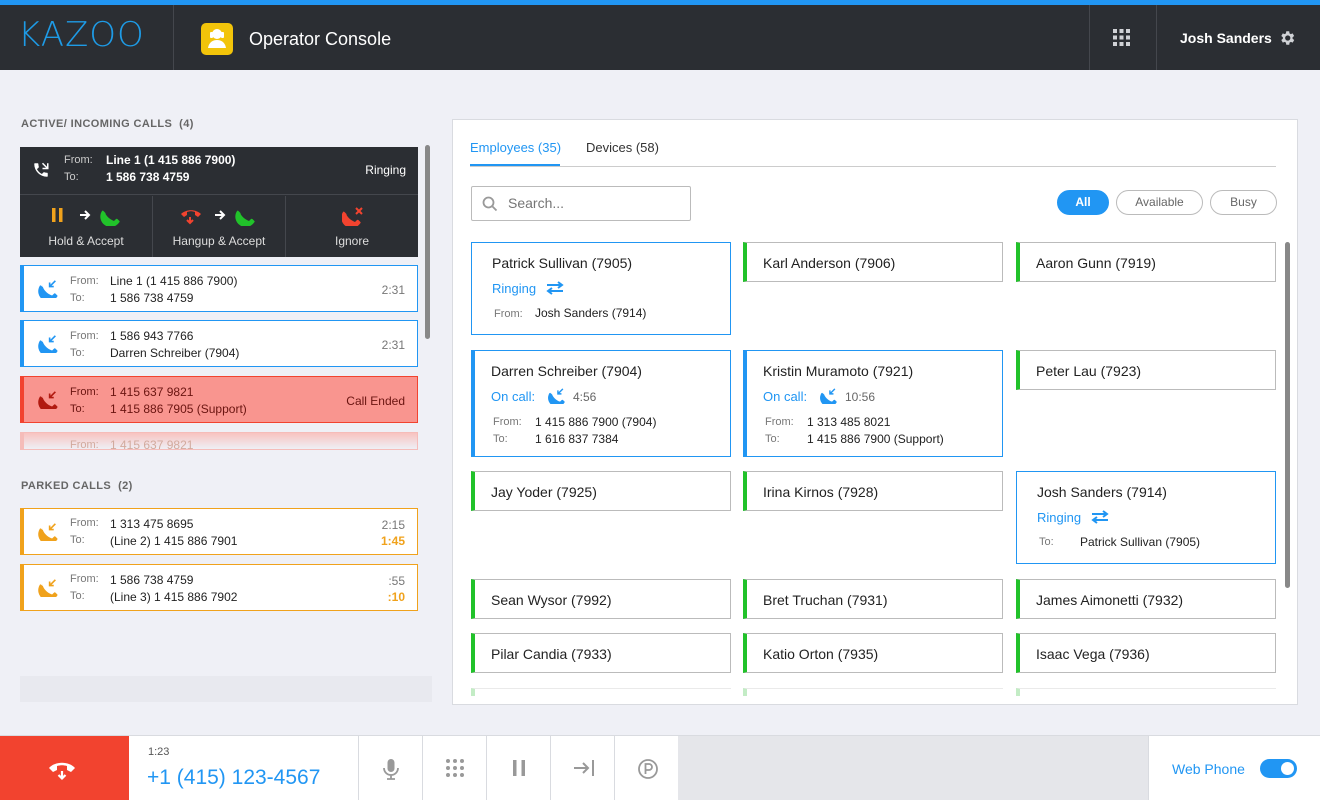 The height and width of the screenshot is (800, 1320). Describe the element at coordinates (77, 486) in the screenshot. I see `parked-calls-heading: PARKED CALLS (2)` at that location.